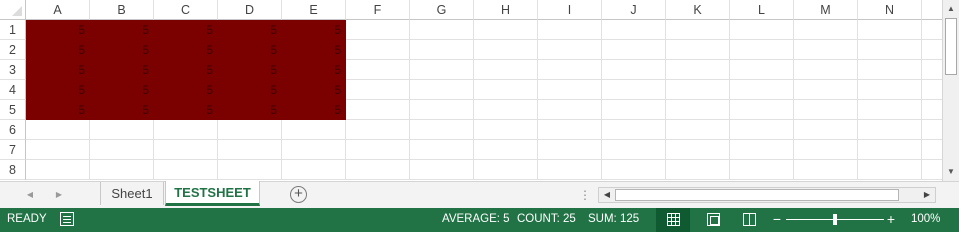 The image size is (959, 240). I want to click on column-header: K, so click(698, 10).